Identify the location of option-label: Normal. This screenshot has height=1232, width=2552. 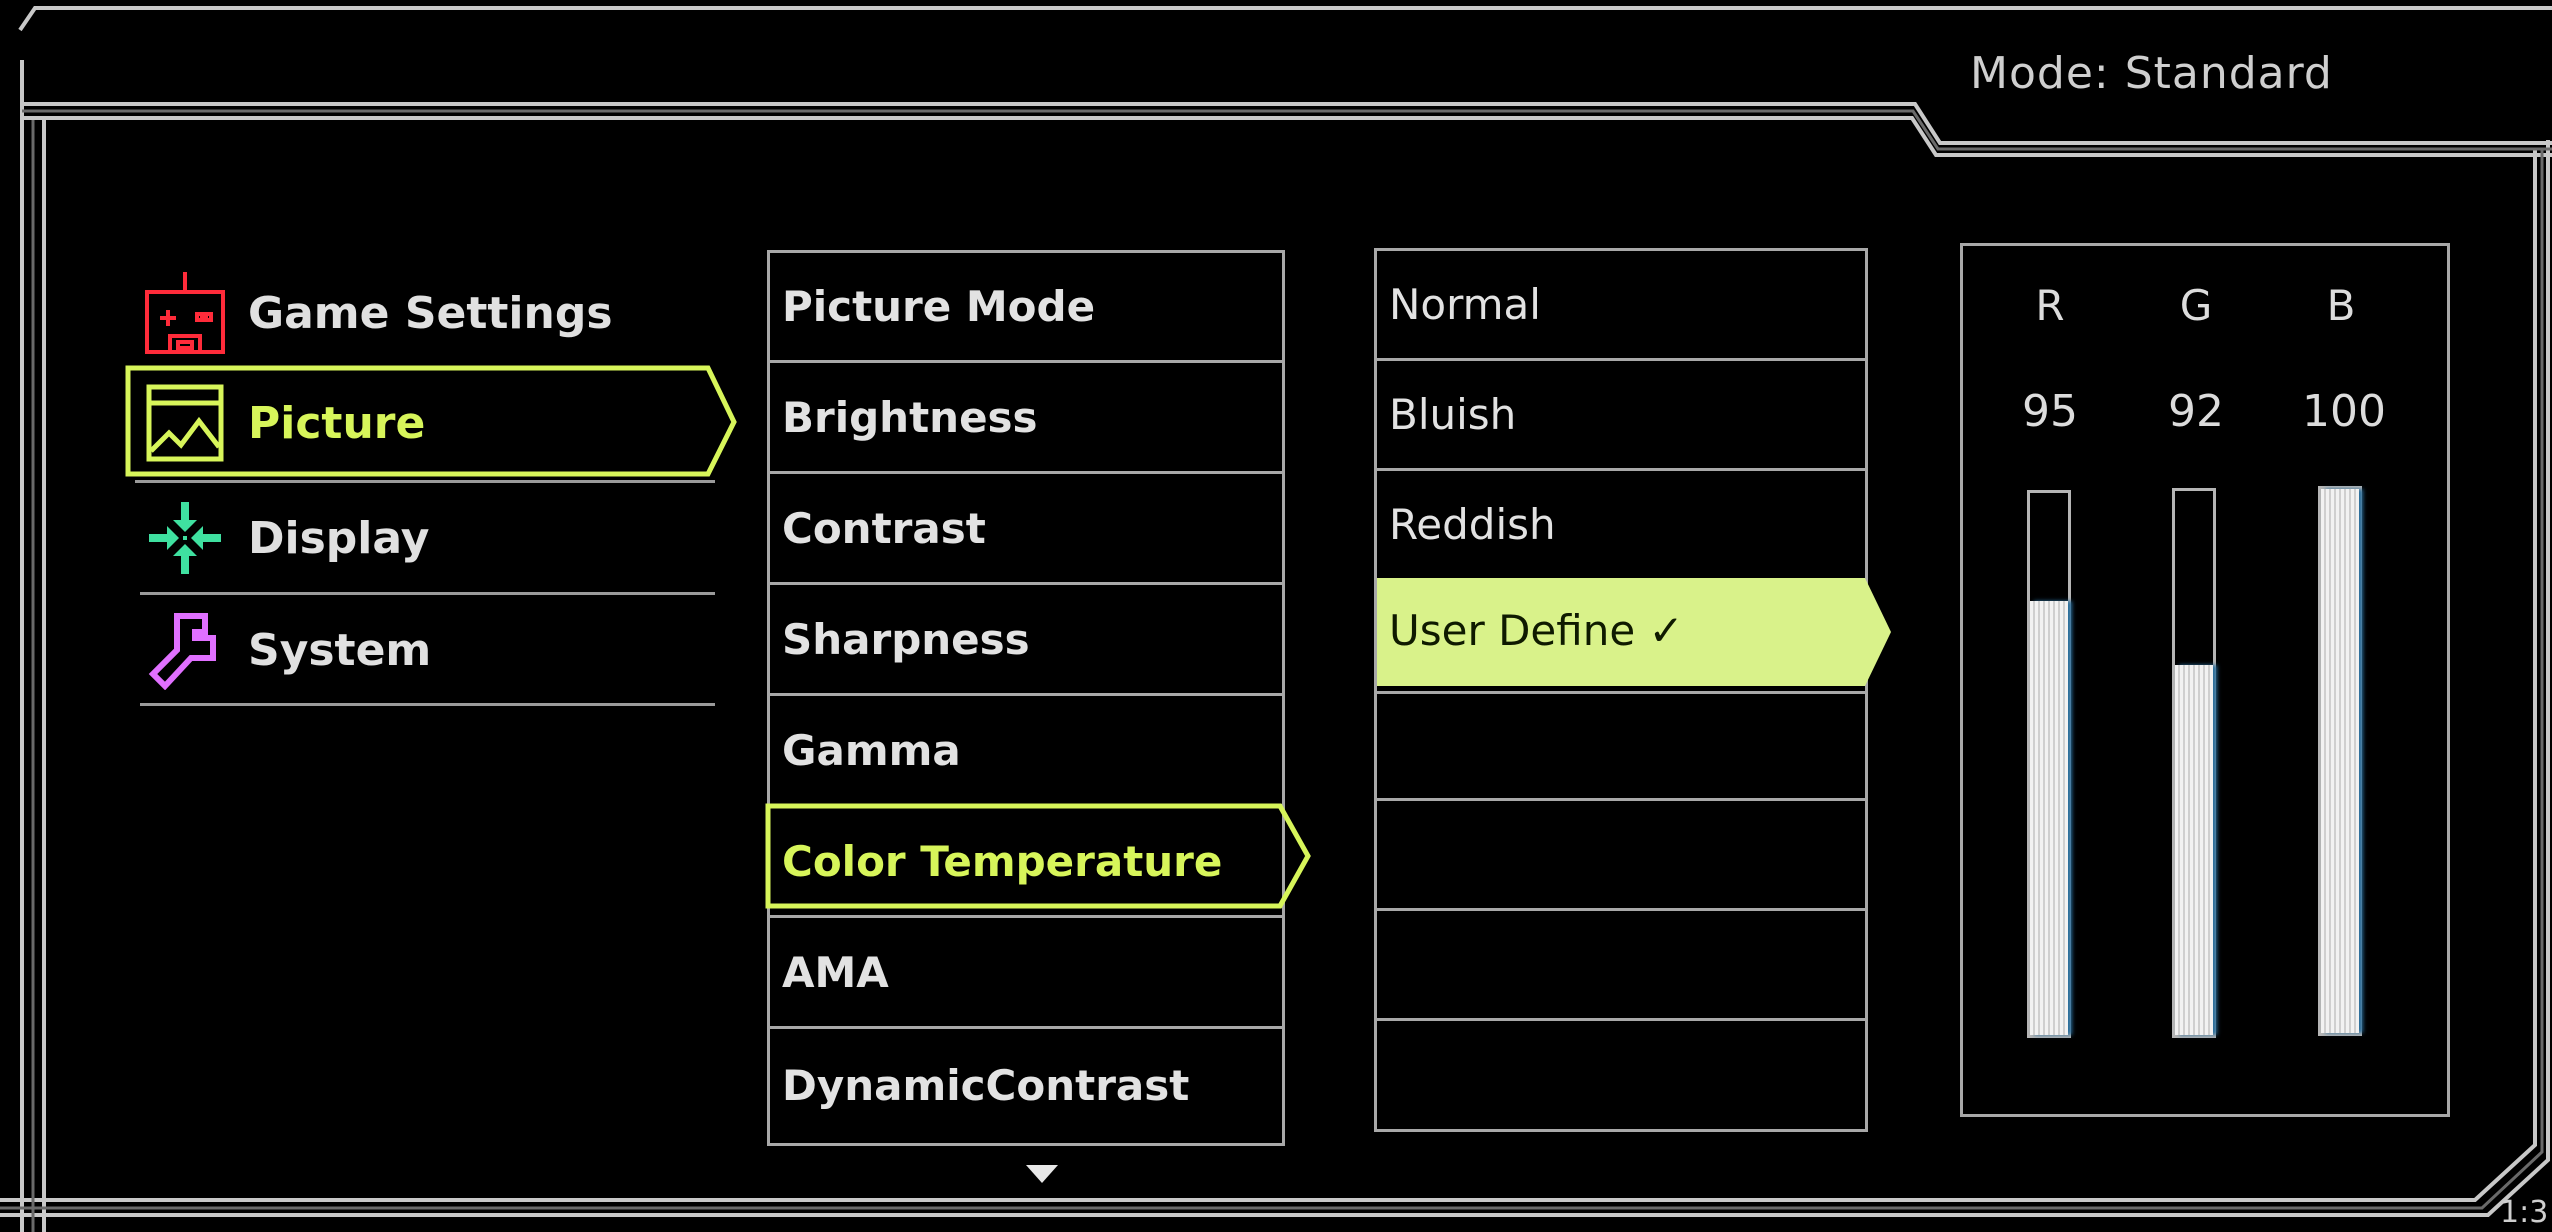
(1465, 304).